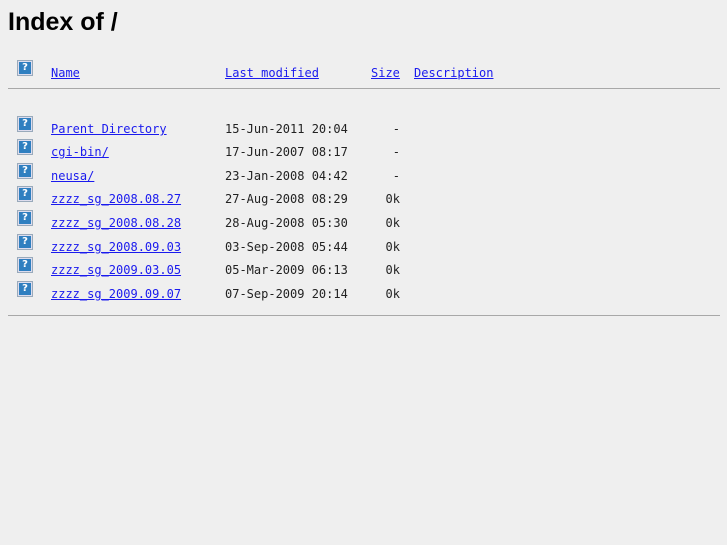 This screenshot has height=545, width=727. I want to click on file-link: zzzz_sg_2009.03.05, so click(116, 270).